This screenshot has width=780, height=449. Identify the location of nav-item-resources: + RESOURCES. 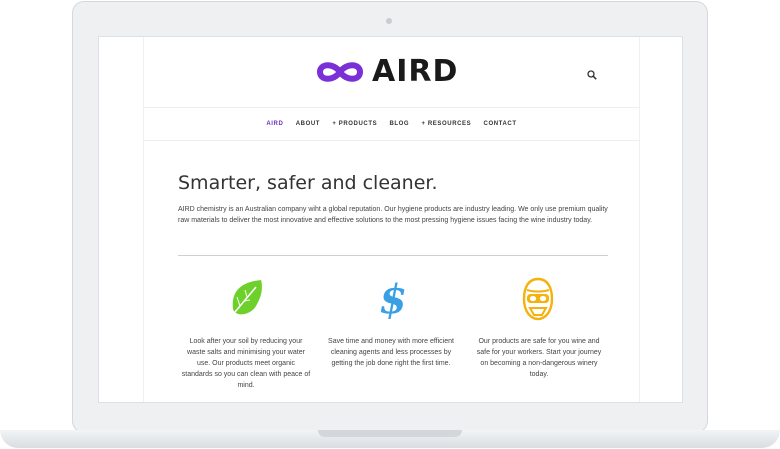
(446, 124).